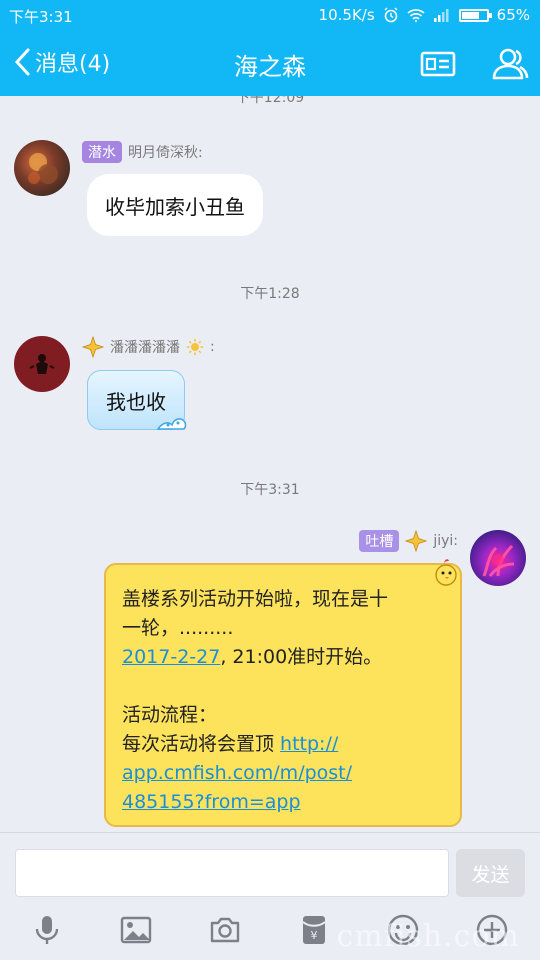 This screenshot has width=540, height=960. What do you see at coordinates (270, 294) in the screenshot?
I see `timestamp: 下午1:28` at bounding box center [270, 294].